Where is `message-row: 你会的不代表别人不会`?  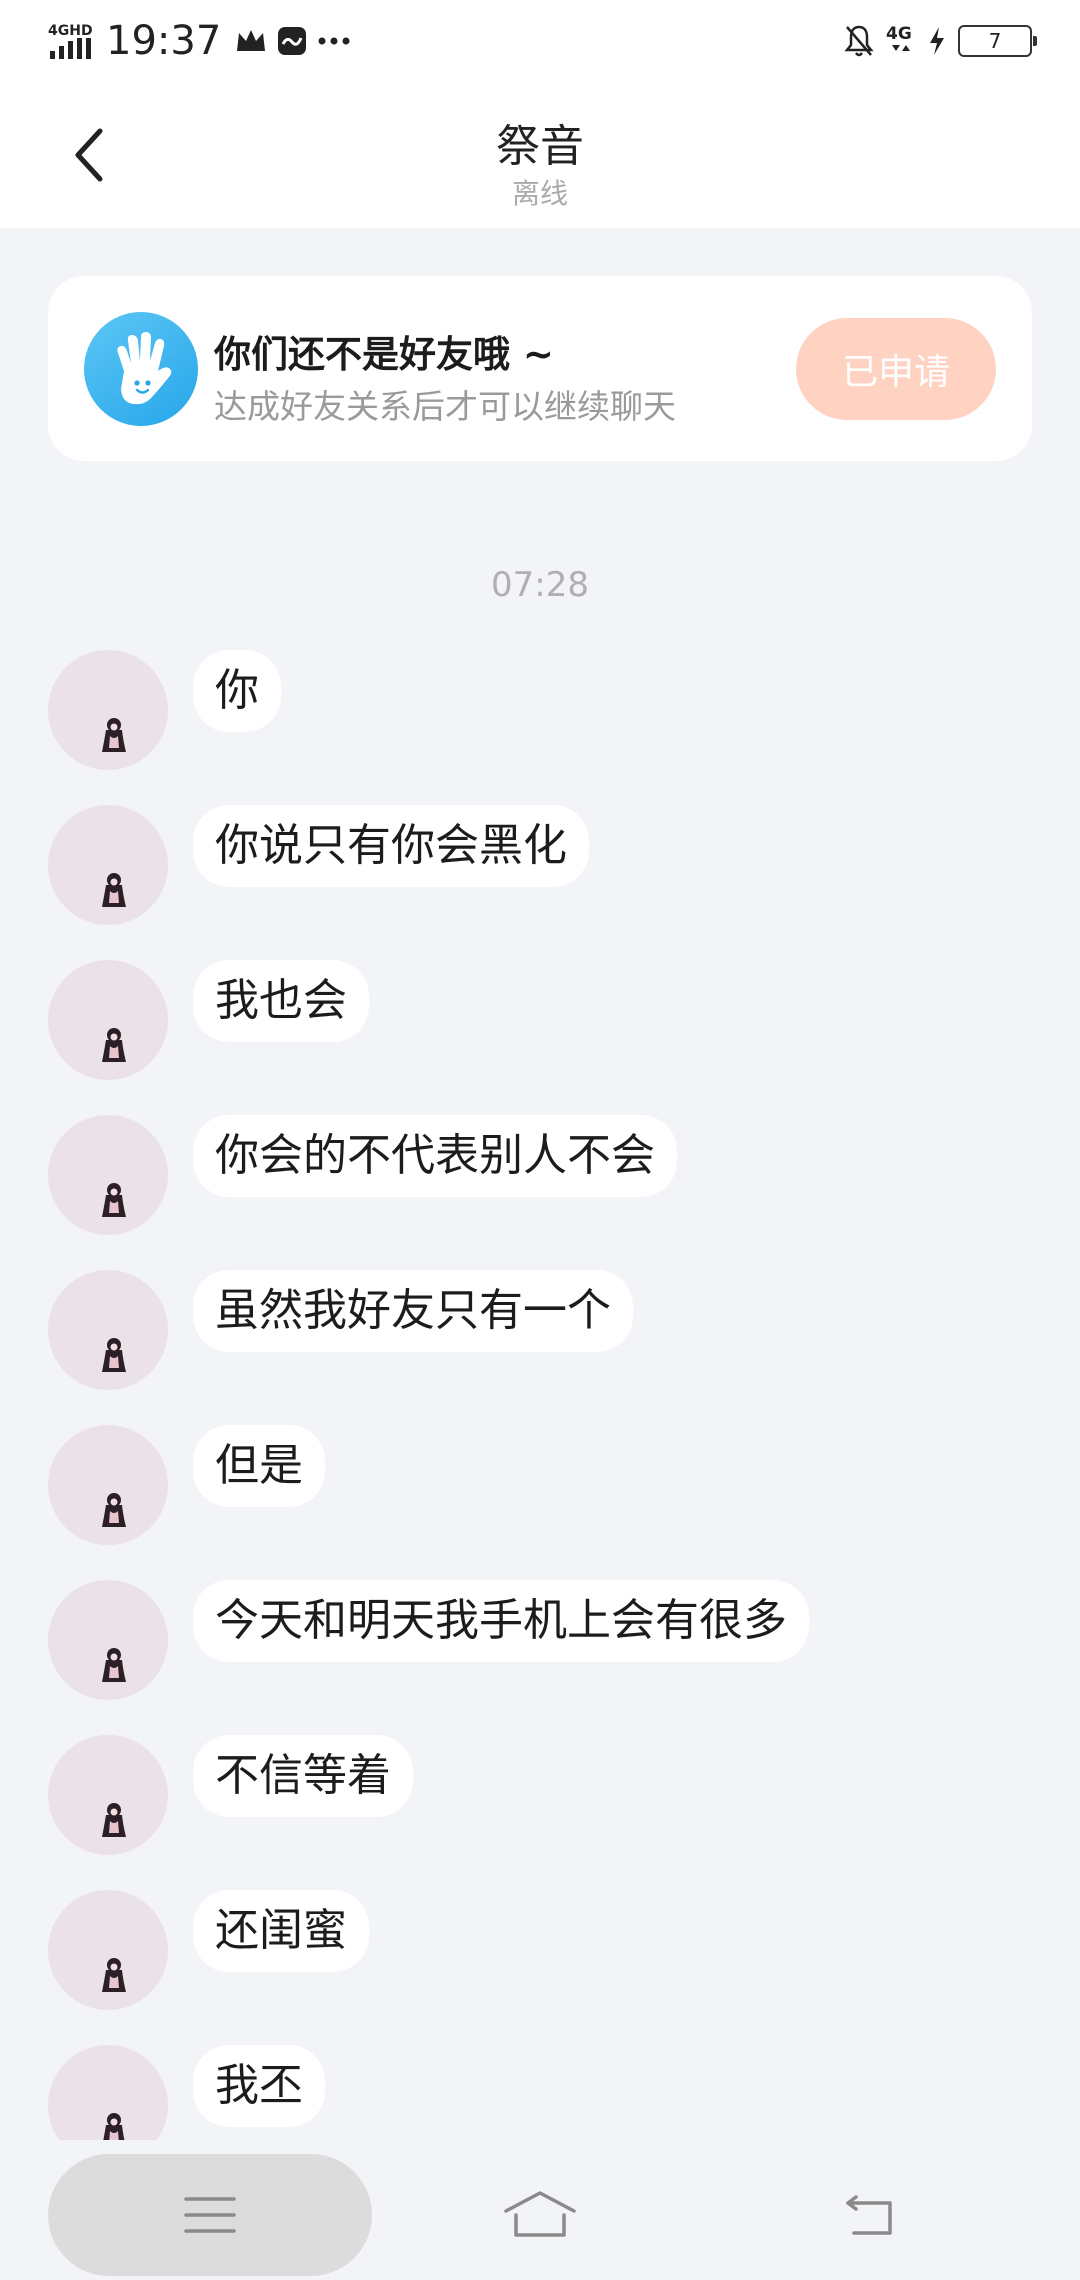 message-row: 你会的不代表别人不会 is located at coordinates (540, 1175).